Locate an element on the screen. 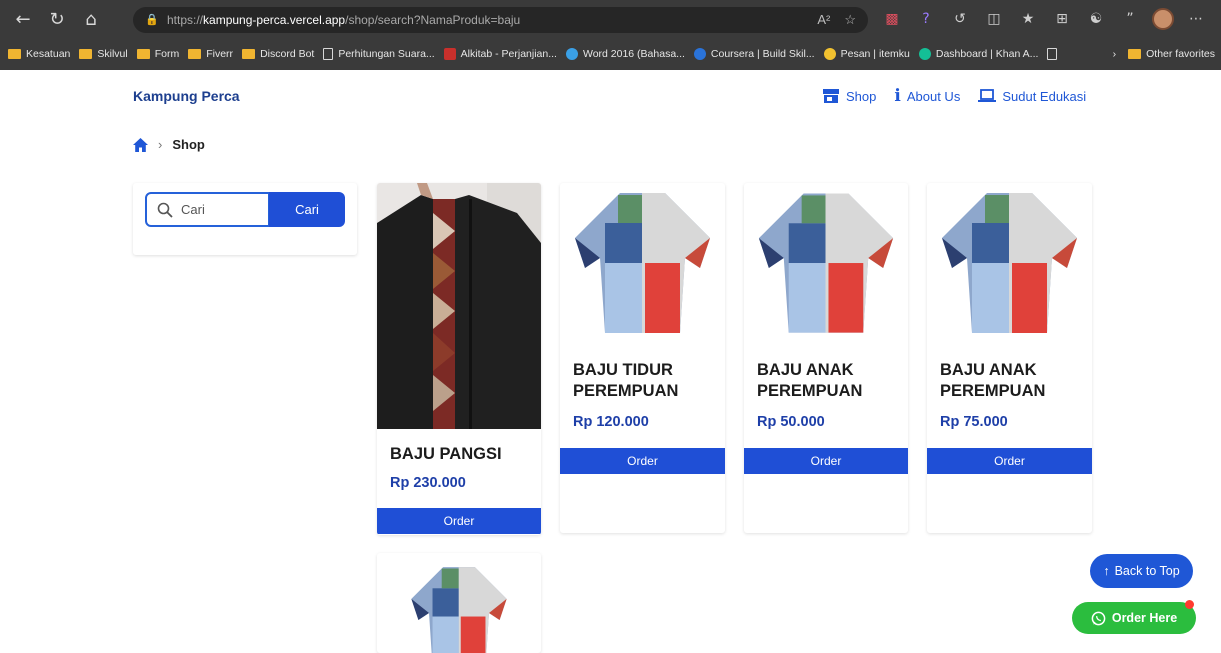  product-name: BAJU PANGSI is located at coordinates (446, 454).